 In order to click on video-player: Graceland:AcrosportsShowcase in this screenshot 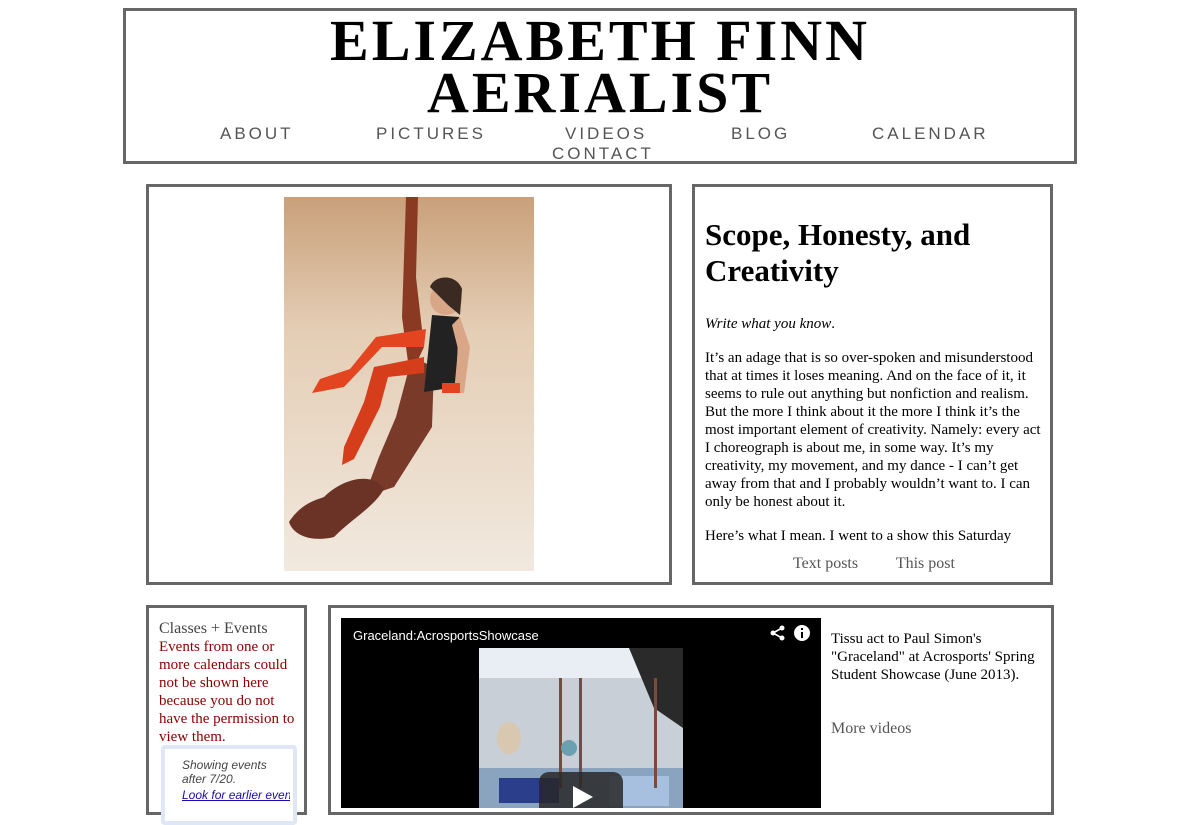, I will do `click(581, 713)`.